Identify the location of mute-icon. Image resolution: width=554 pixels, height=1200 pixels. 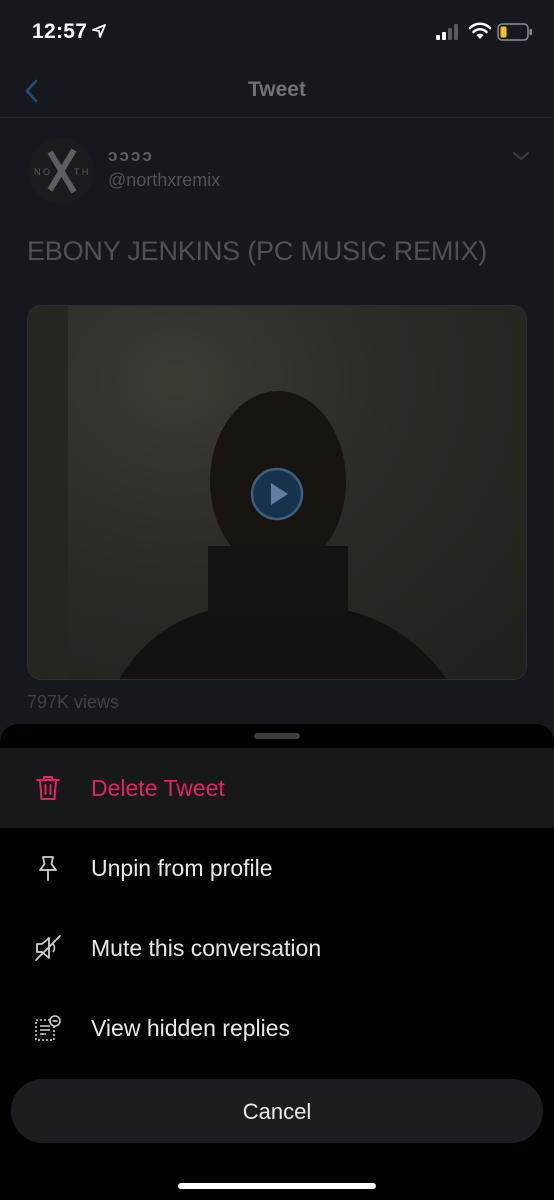
(48, 948).